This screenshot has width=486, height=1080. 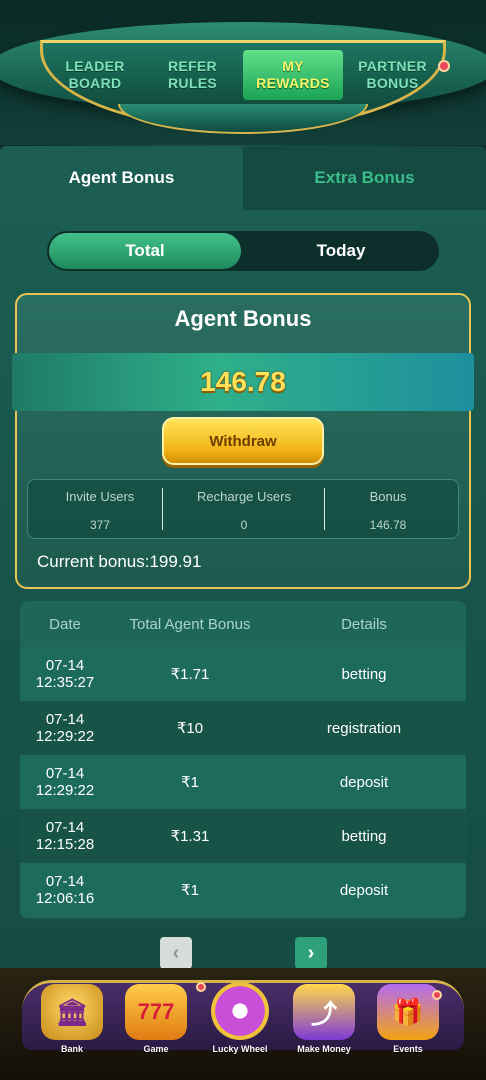 I want to click on gift-icon: 🎁, so click(x=408, y=1012).